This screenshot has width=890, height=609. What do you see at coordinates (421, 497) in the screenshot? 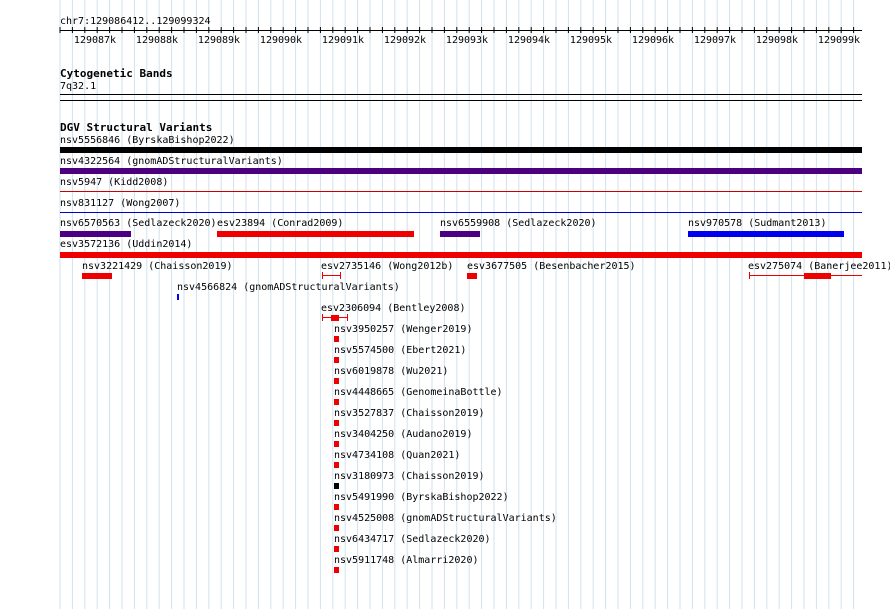
I see `feature-label: nsv5491990 (ByrskaBishop2022)` at bounding box center [421, 497].